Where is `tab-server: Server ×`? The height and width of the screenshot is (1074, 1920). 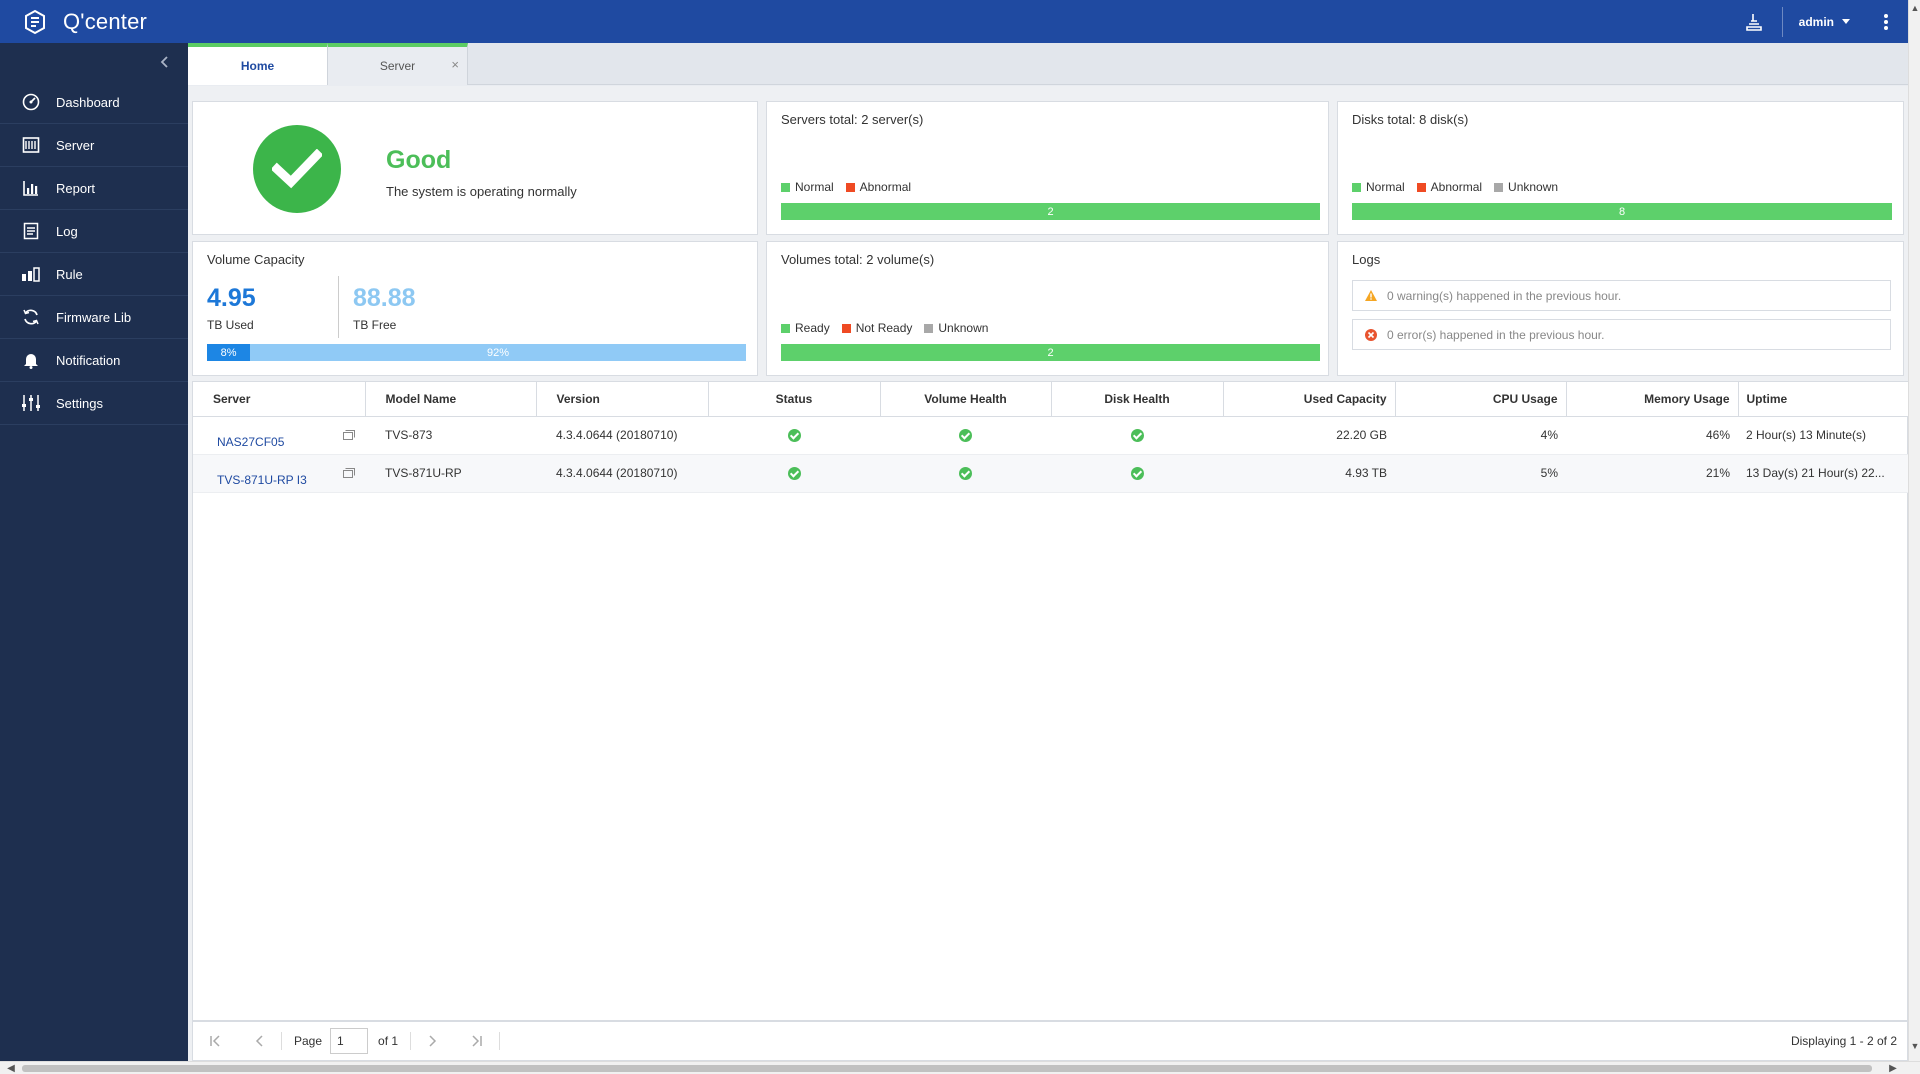 tab-server: Server × is located at coordinates (398, 64).